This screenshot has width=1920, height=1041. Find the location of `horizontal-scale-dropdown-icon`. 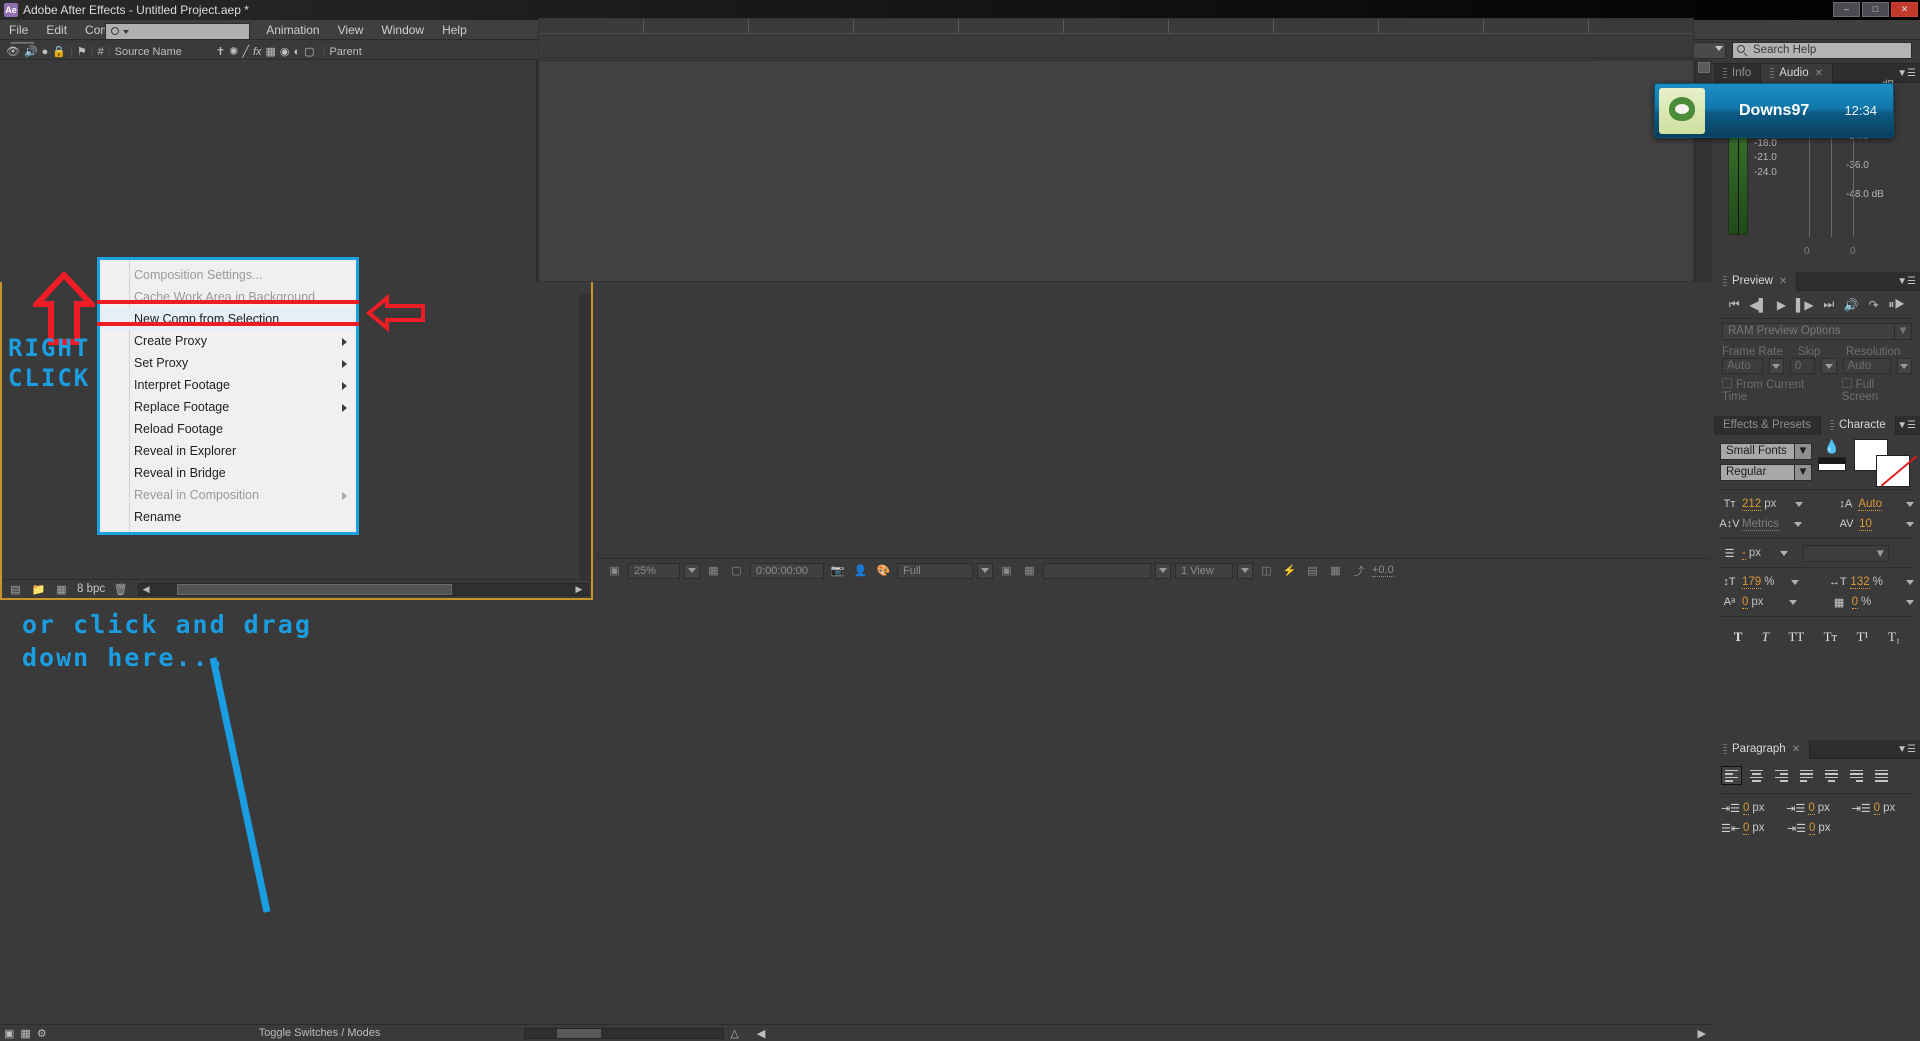

horizontal-scale-dropdown-icon is located at coordinates (1910, 582).